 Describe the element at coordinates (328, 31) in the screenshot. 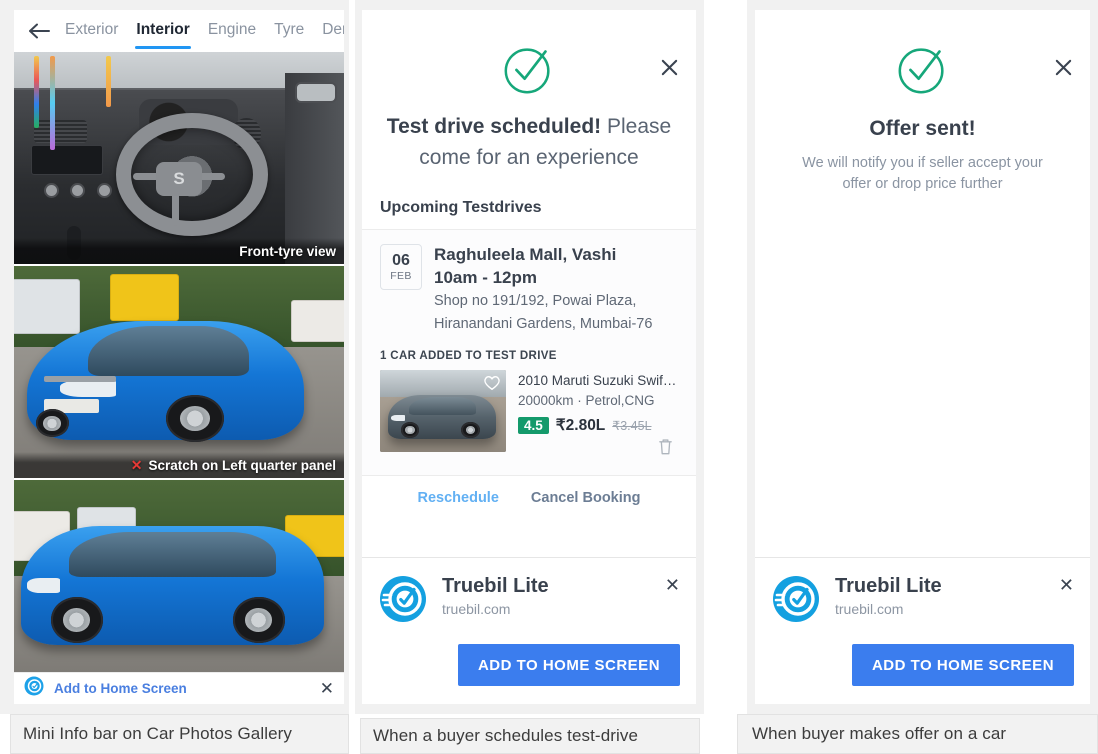

I see `tab-dents: Der` at that location.